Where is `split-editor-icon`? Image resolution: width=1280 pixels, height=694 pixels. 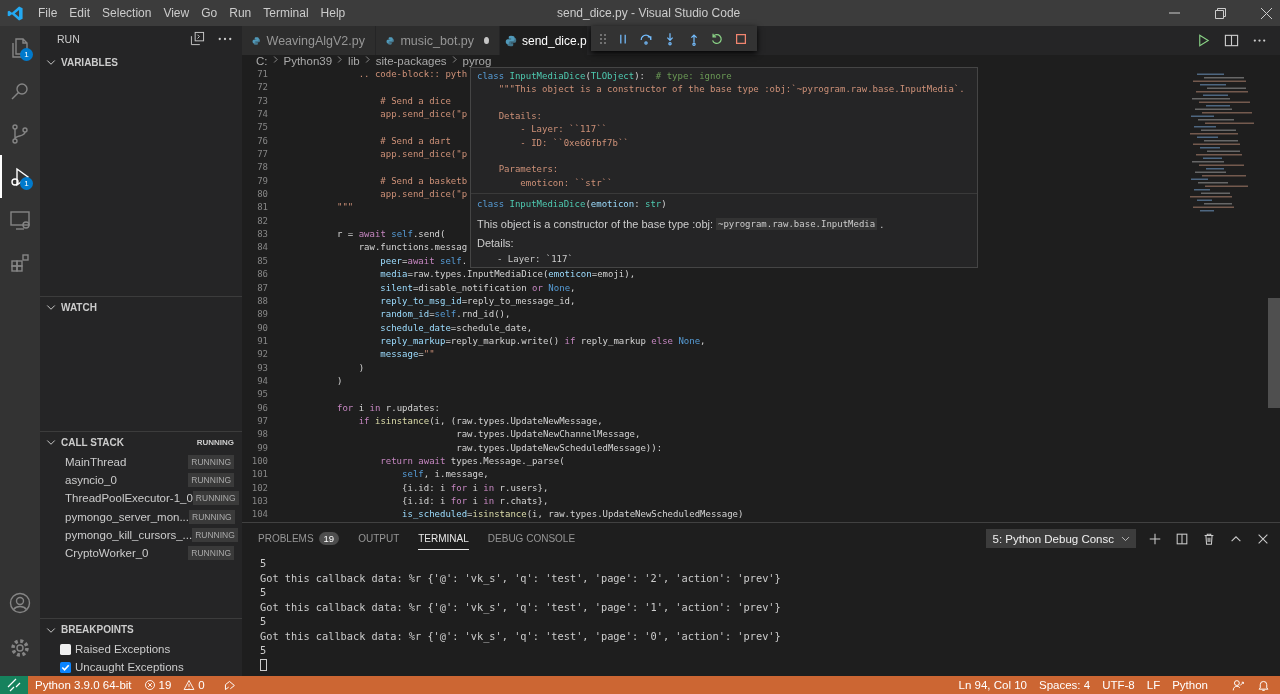
split-editor-icon is located at coordinates (1231, 40).